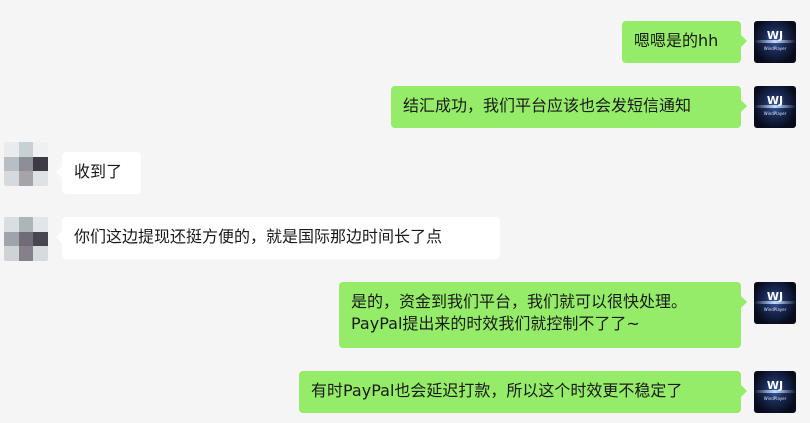 The image size is (810, 423). What do you see at coordinates (519, 301) in the screenshot?
I see `message-text-line: 是的，资金到我们平台，我们就可以很快处理。` at bounding box center [519, 301].